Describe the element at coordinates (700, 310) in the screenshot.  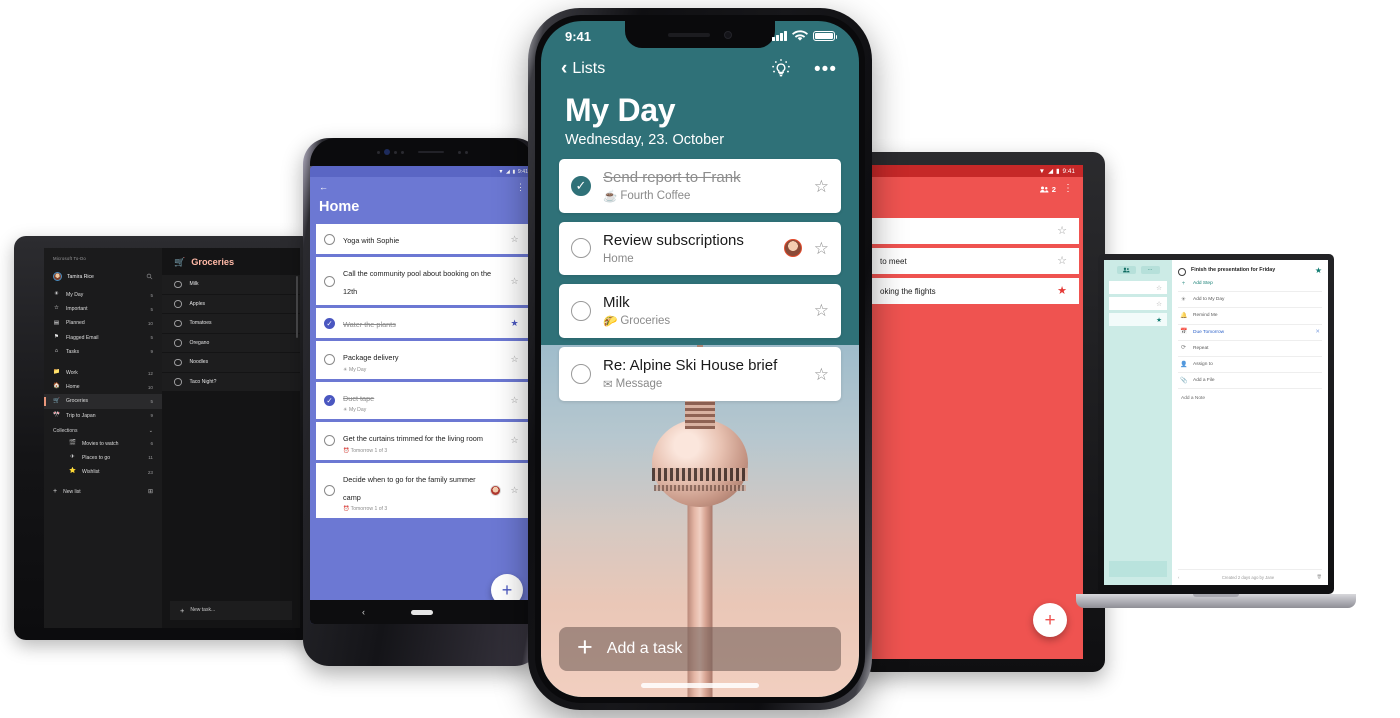
I see `list-item: Milk 🌮 Groceries ☆` at that location.